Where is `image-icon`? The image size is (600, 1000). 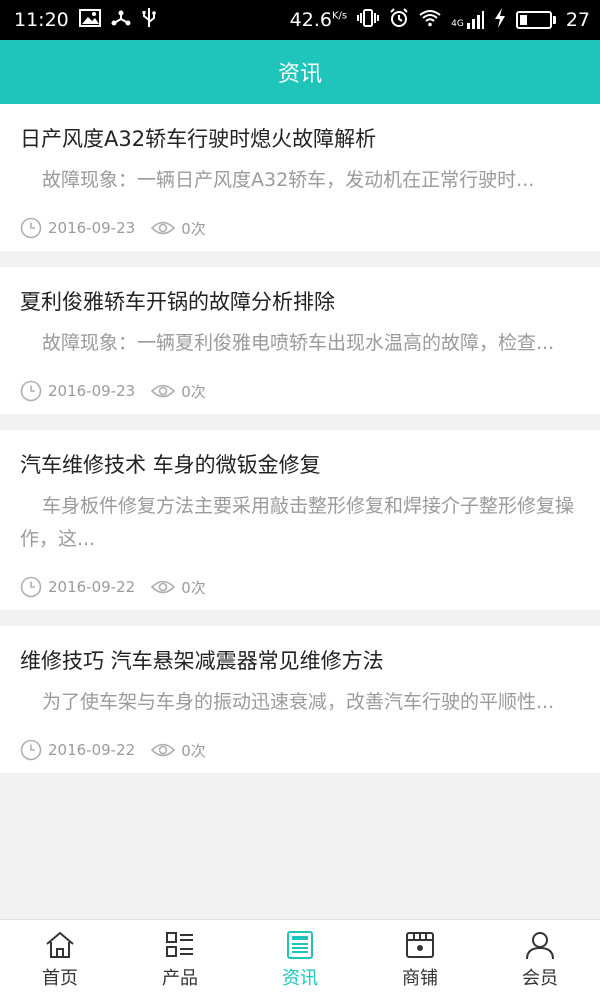 image-icon is located at coordinates (89, 20).